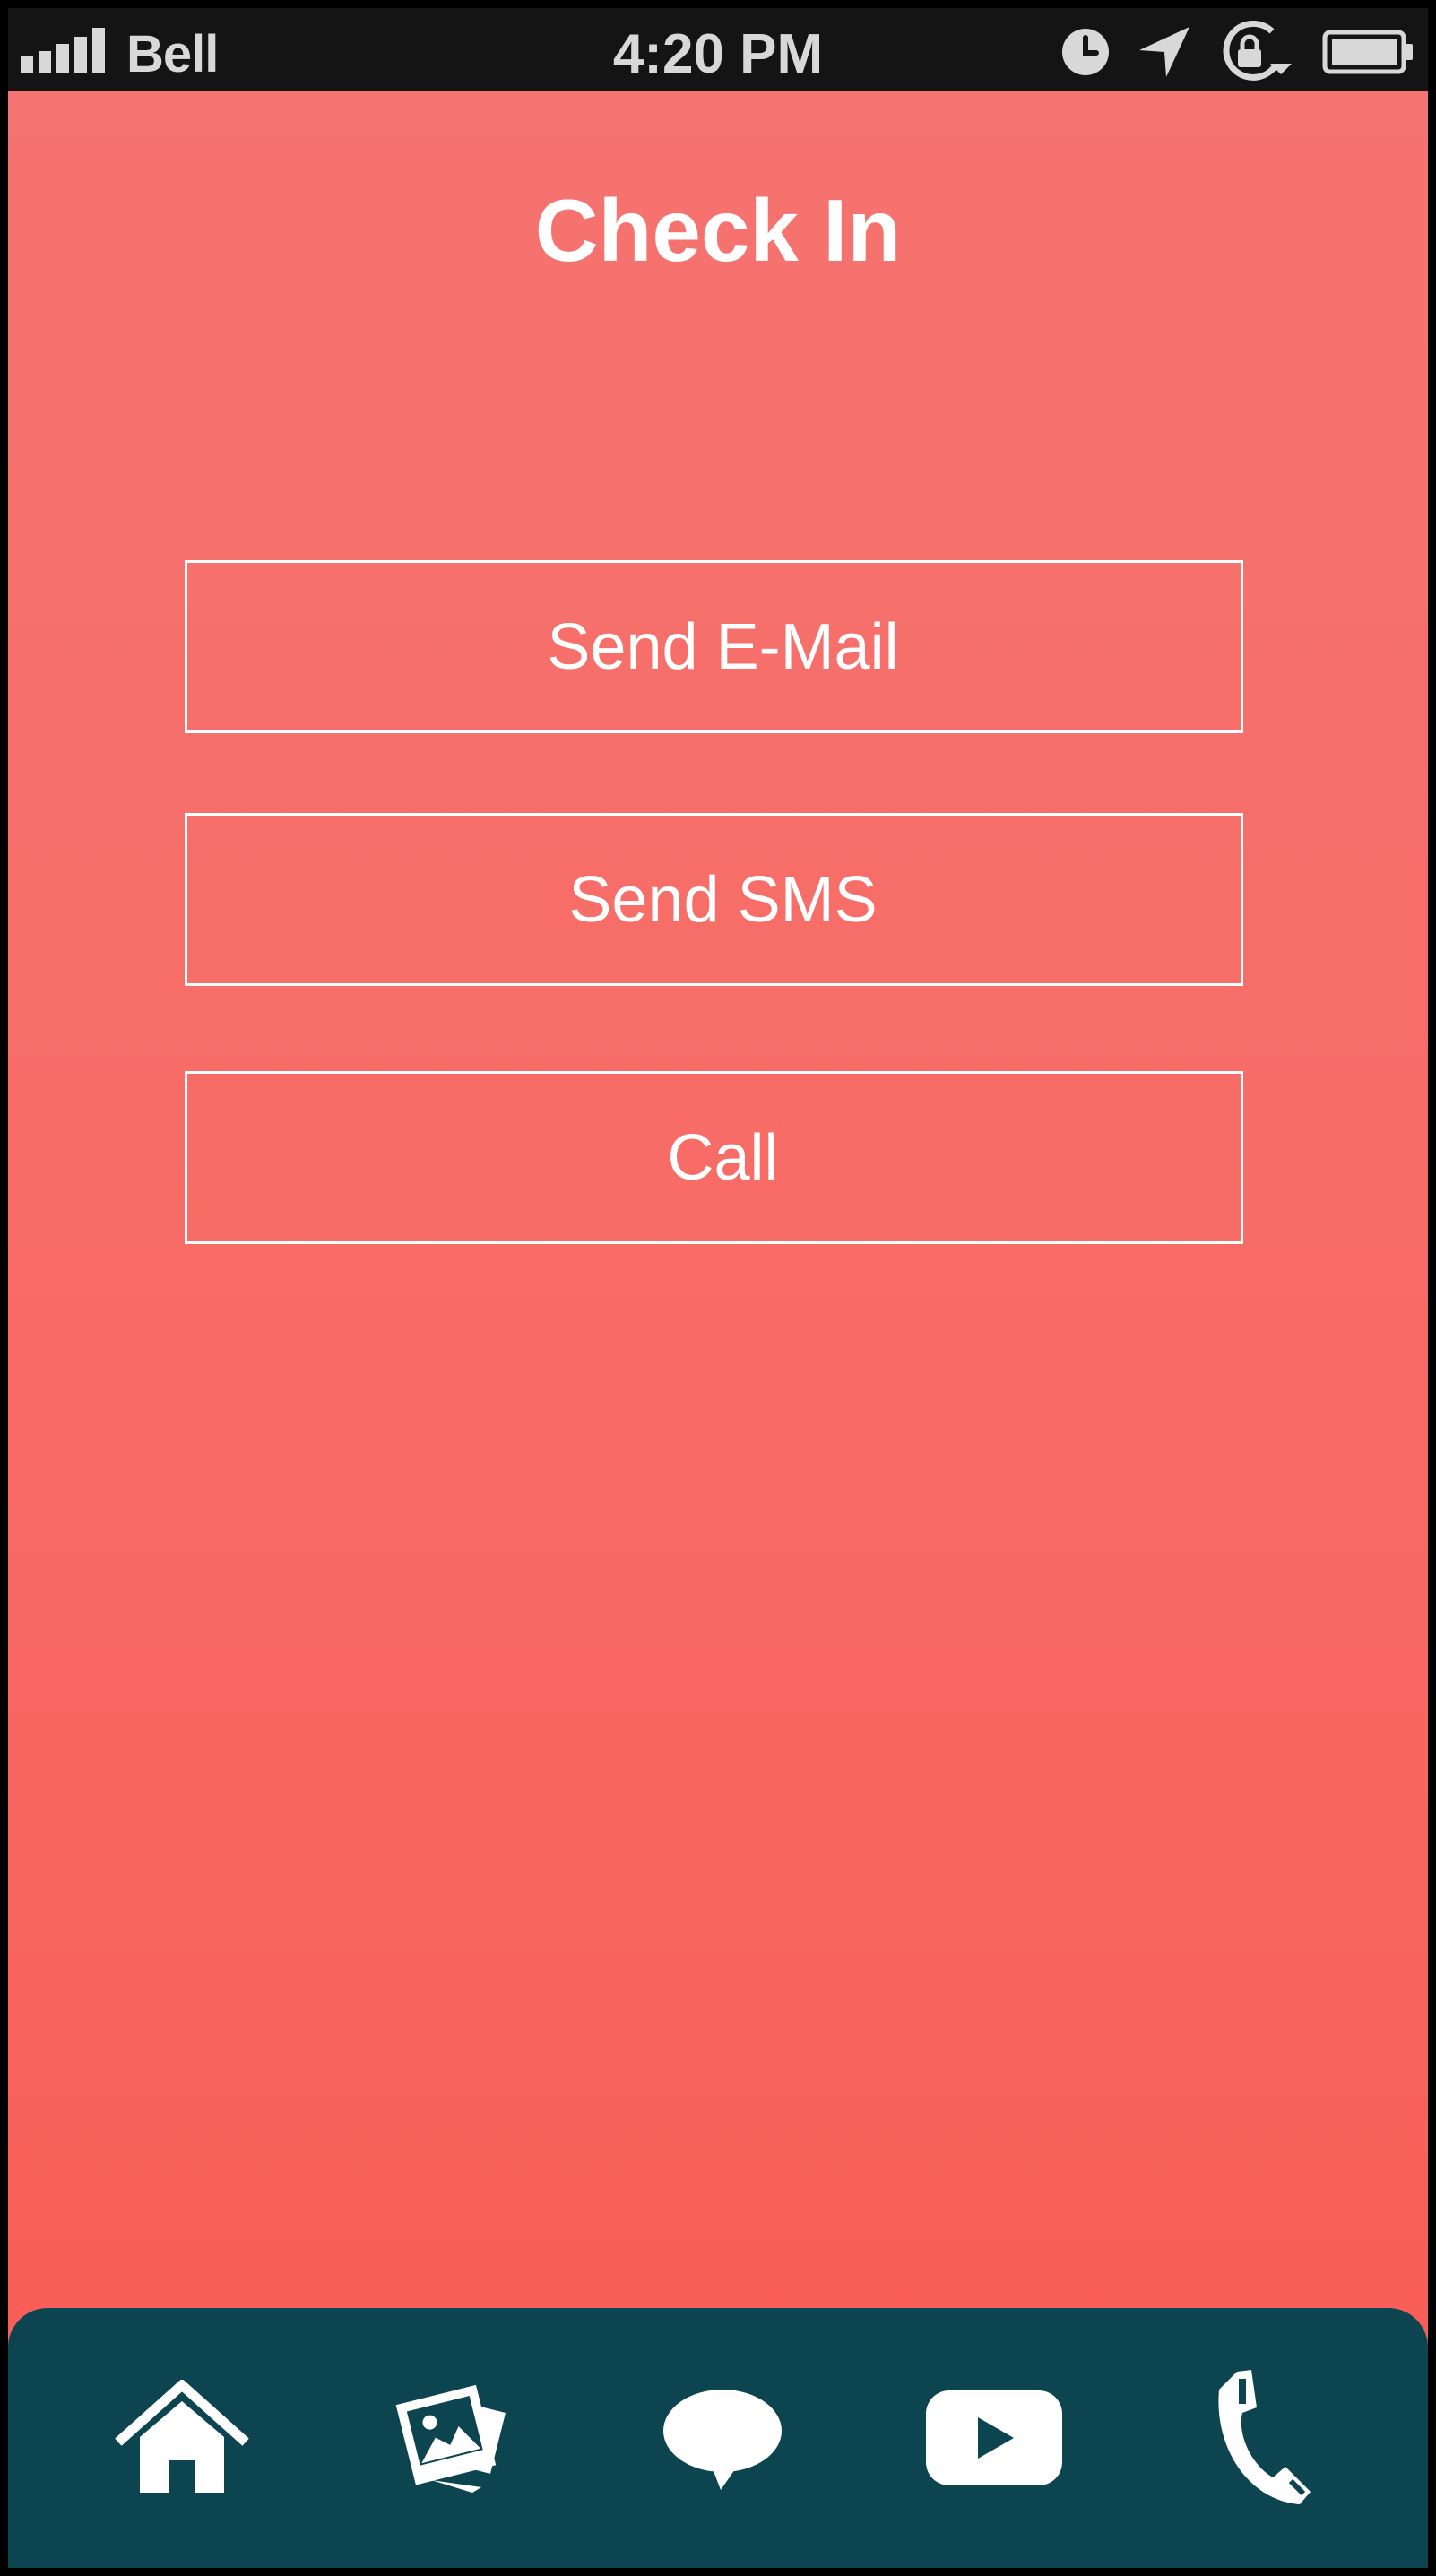 Image resolution: width=1436 pixels, height=2576 pixels. Describe the element at coordinates (1367, 52) in the screenshot. I see `battery-icon` at that location.